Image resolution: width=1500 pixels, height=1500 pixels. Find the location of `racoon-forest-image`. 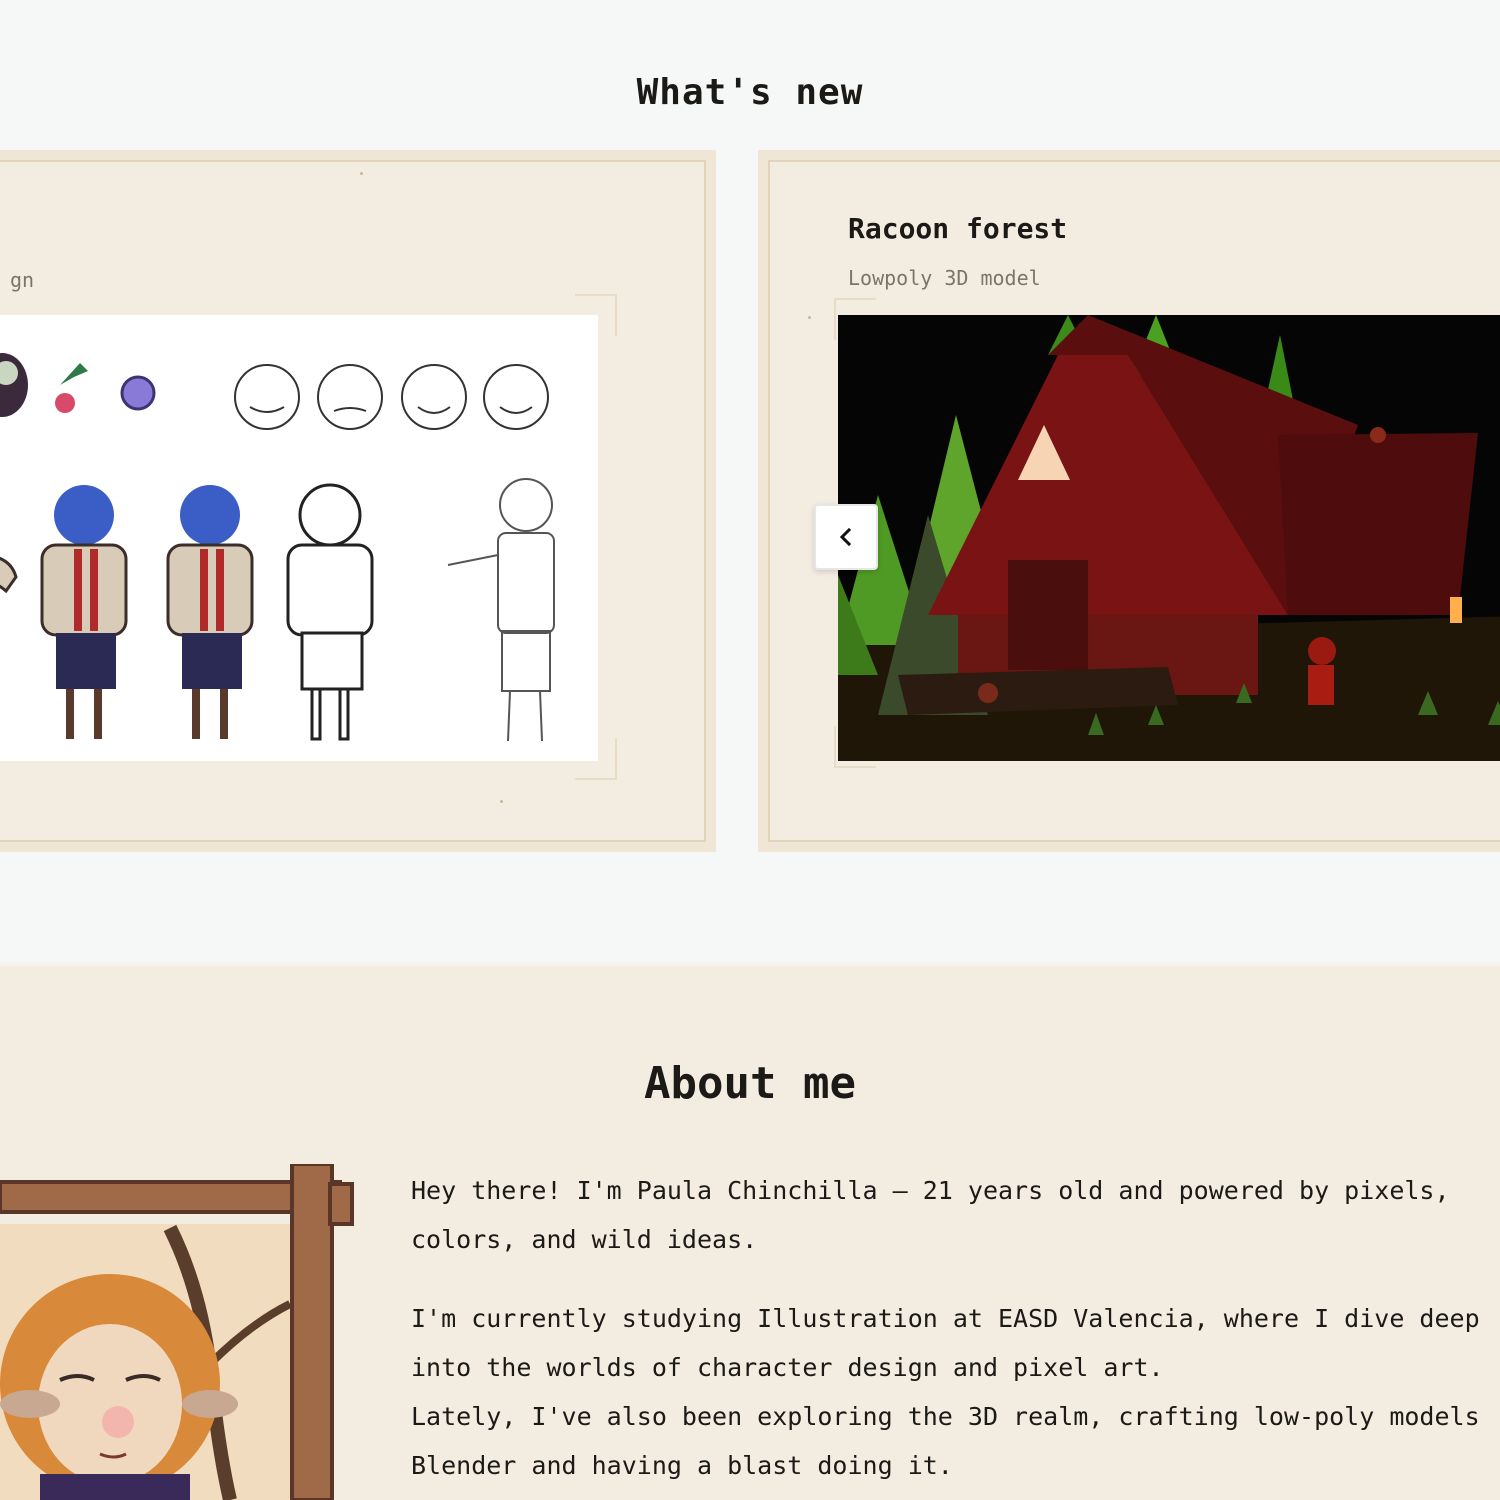

racoon-forest-image is located at coordinates (1169, 538).